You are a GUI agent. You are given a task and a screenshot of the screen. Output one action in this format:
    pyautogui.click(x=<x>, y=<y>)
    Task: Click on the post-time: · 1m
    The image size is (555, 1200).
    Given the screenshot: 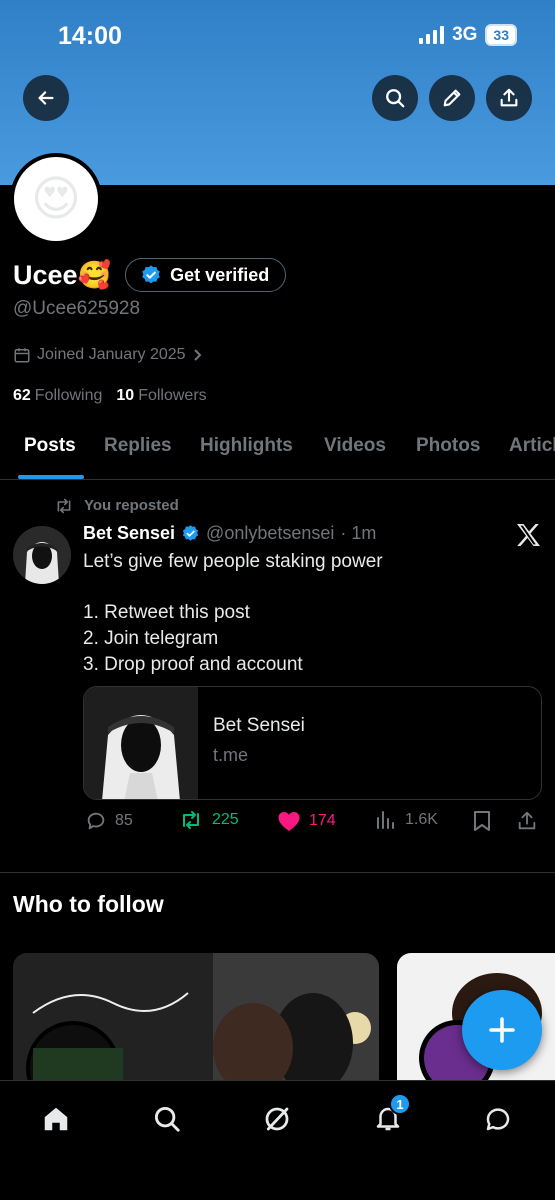 What is the action you would take?
    pyautogui.click(x=358, y=533)
    